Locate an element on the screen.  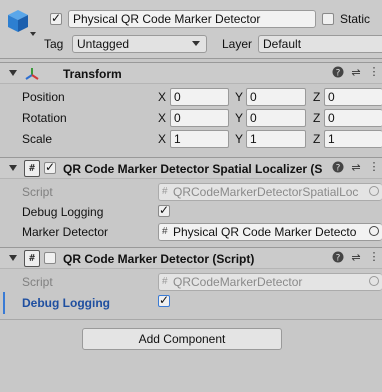
rotation-z-field: 0 is located at coordinates (353, 118).